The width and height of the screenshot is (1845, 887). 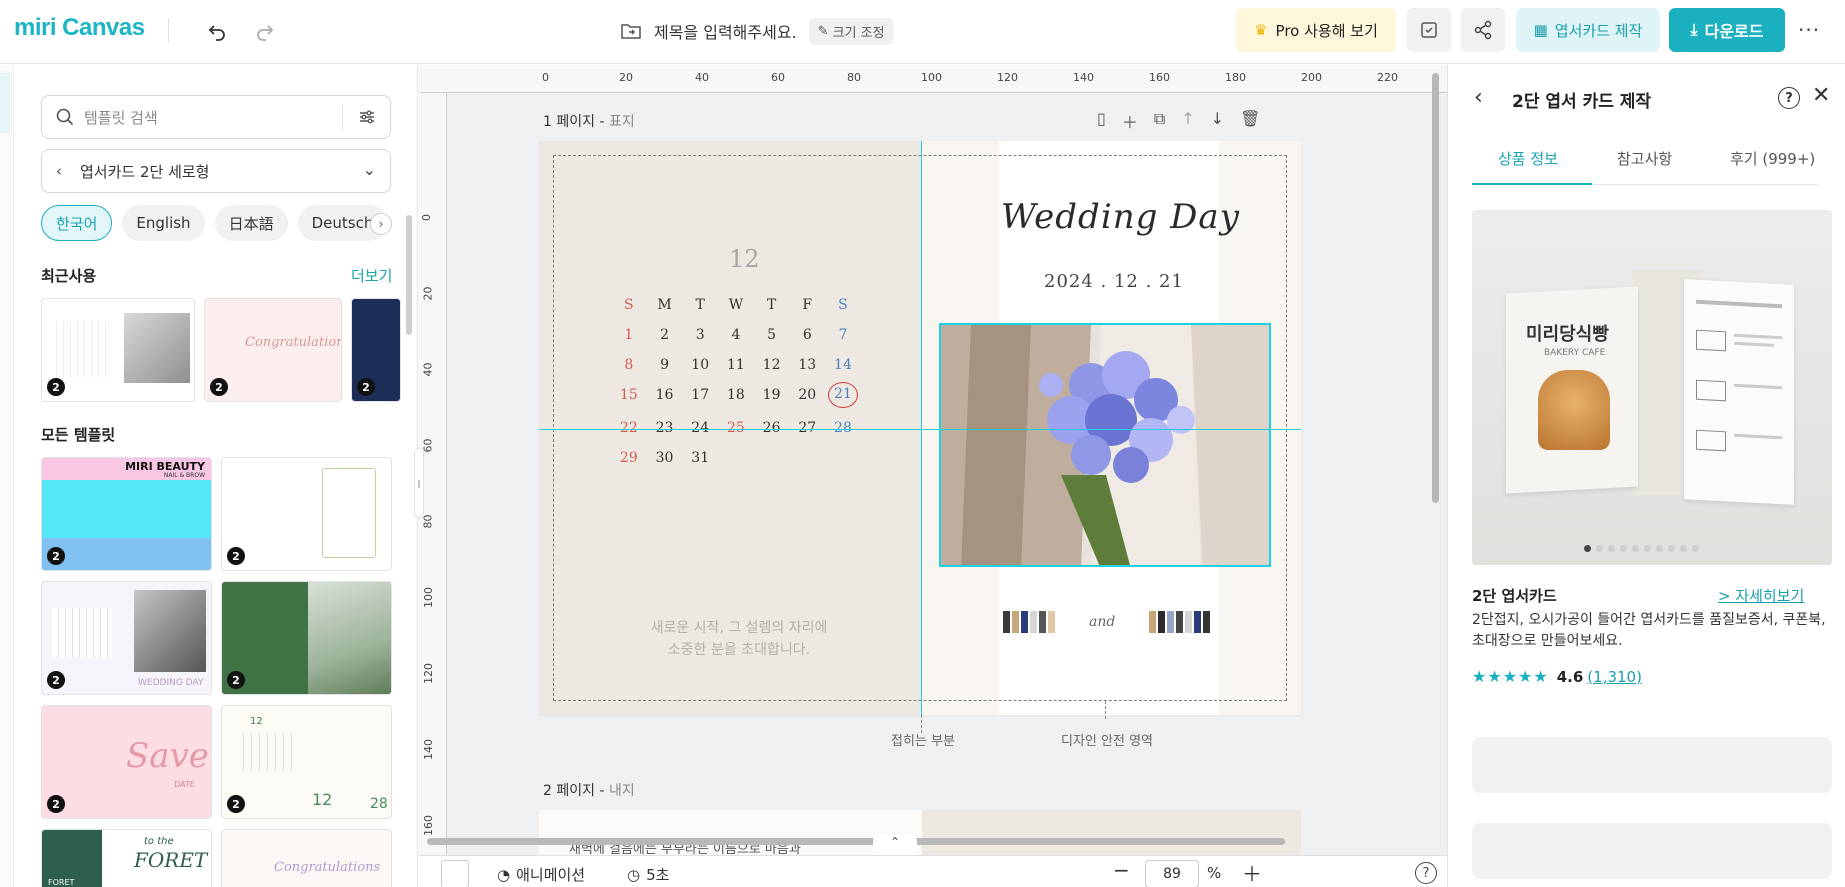 What do you see at coordinates (1514, 596) in the screenshot?
I see `product-name: 2단 엽서카드` at bounding box center [1514, 596].